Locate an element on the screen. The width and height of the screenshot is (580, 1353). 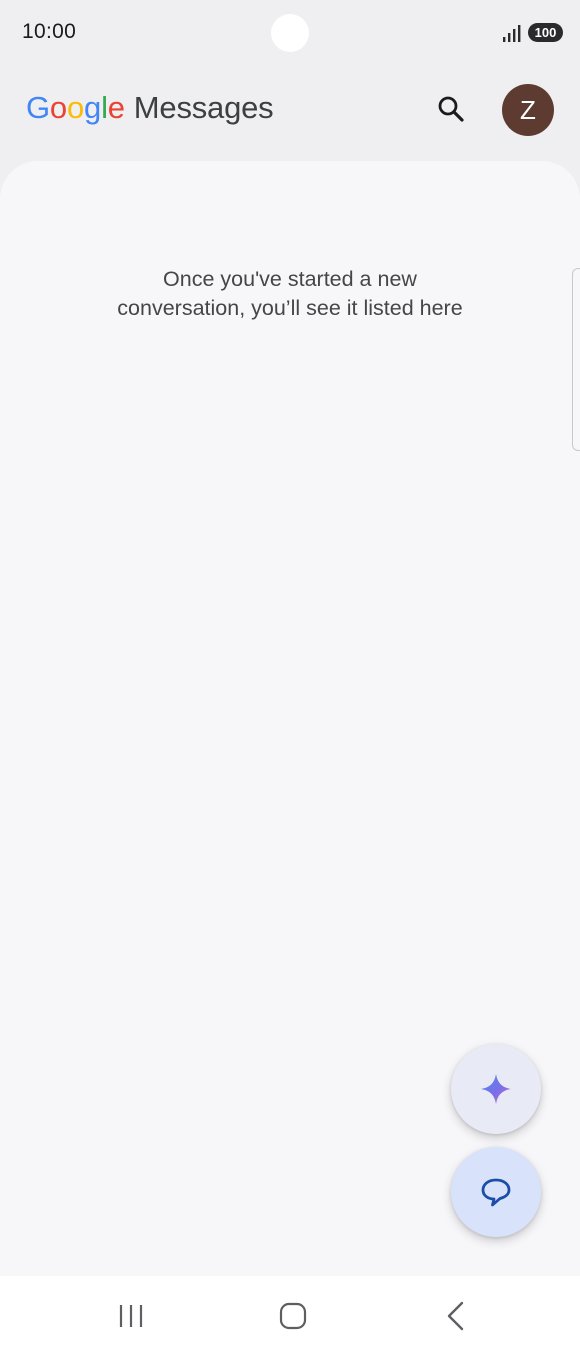
camera-cutout is located at coordinates (290, 33).